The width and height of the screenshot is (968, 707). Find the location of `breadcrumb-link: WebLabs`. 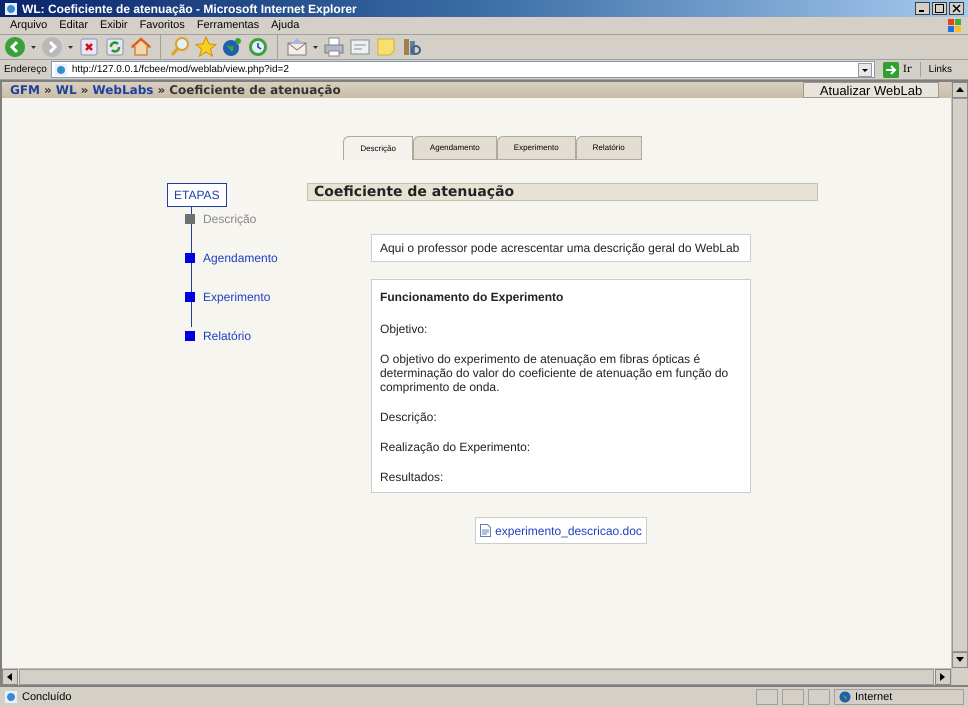

breadcrumb-link: WebLabs is located at coordinates (123, 90).